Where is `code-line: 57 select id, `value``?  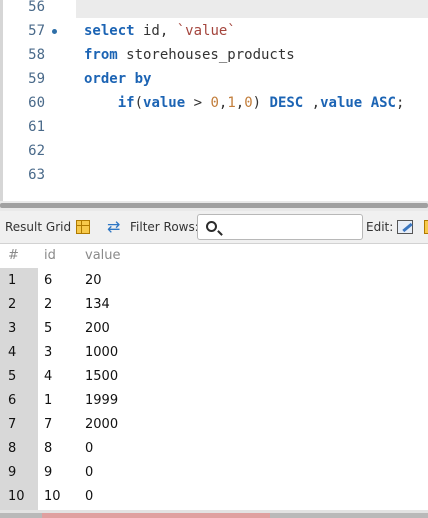
code-line: 57 select id, `value` is located at coordinates (214, 31).